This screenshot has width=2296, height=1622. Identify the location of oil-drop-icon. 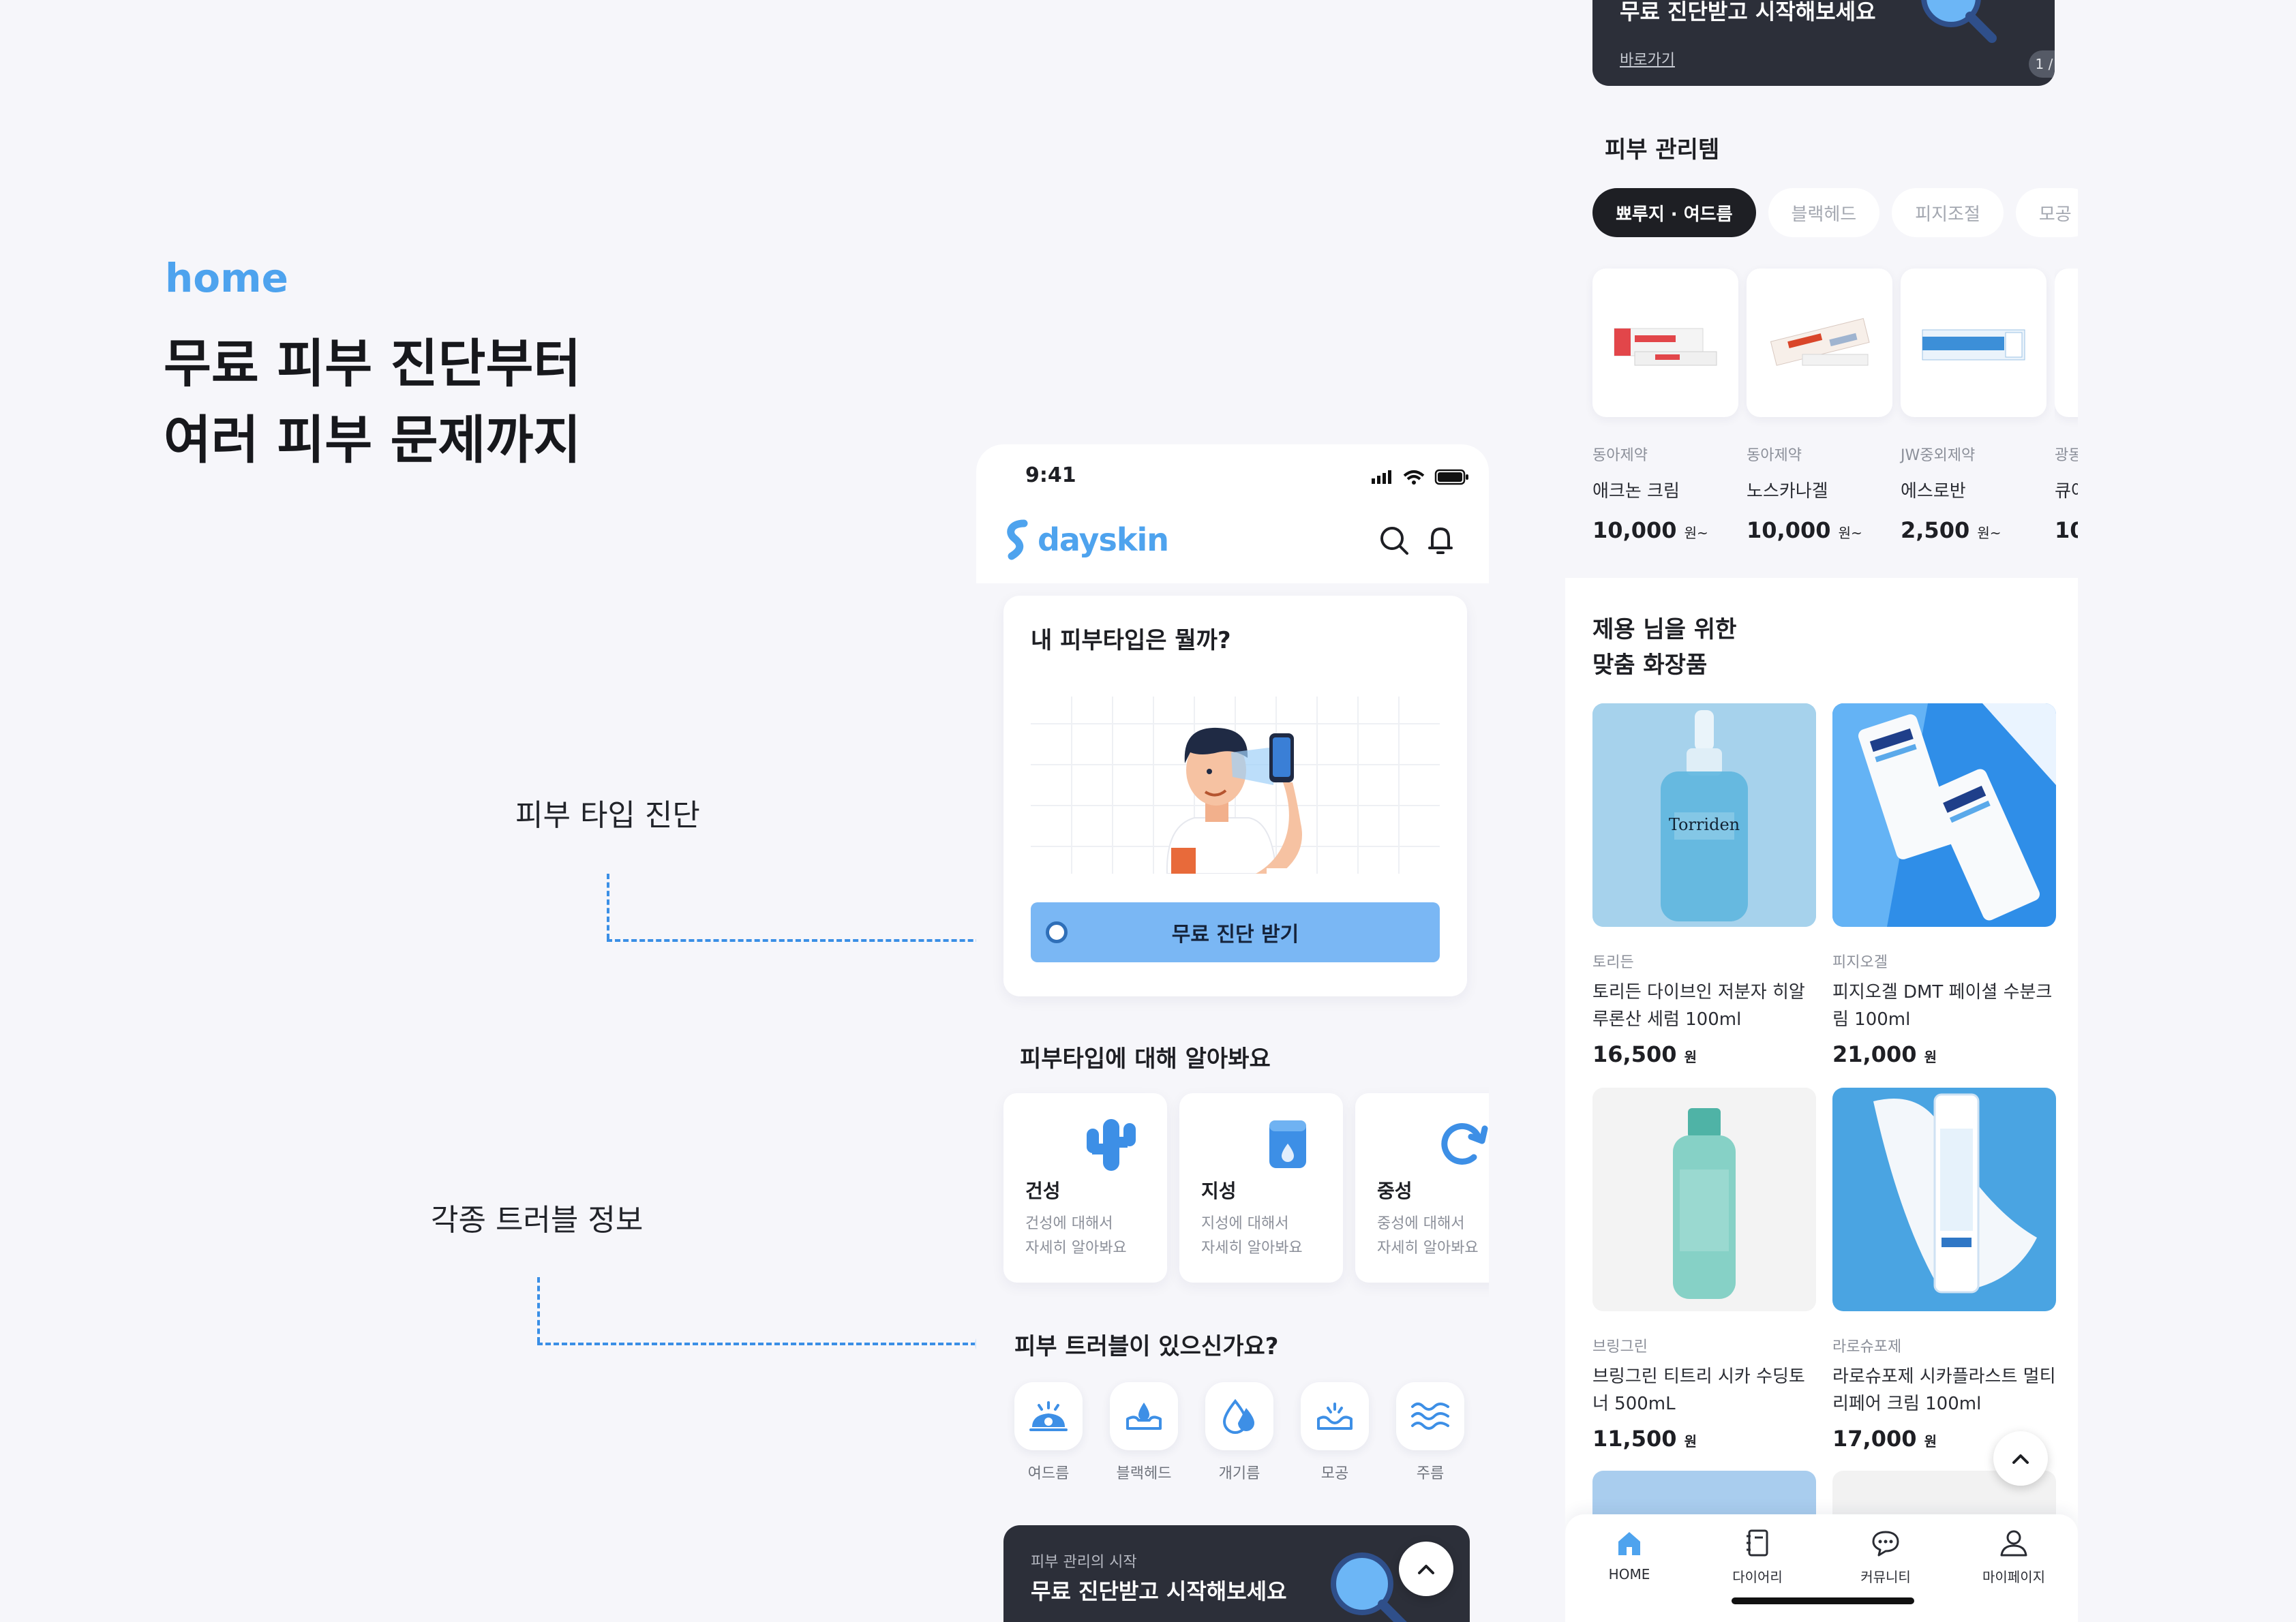
(1238, 1416).